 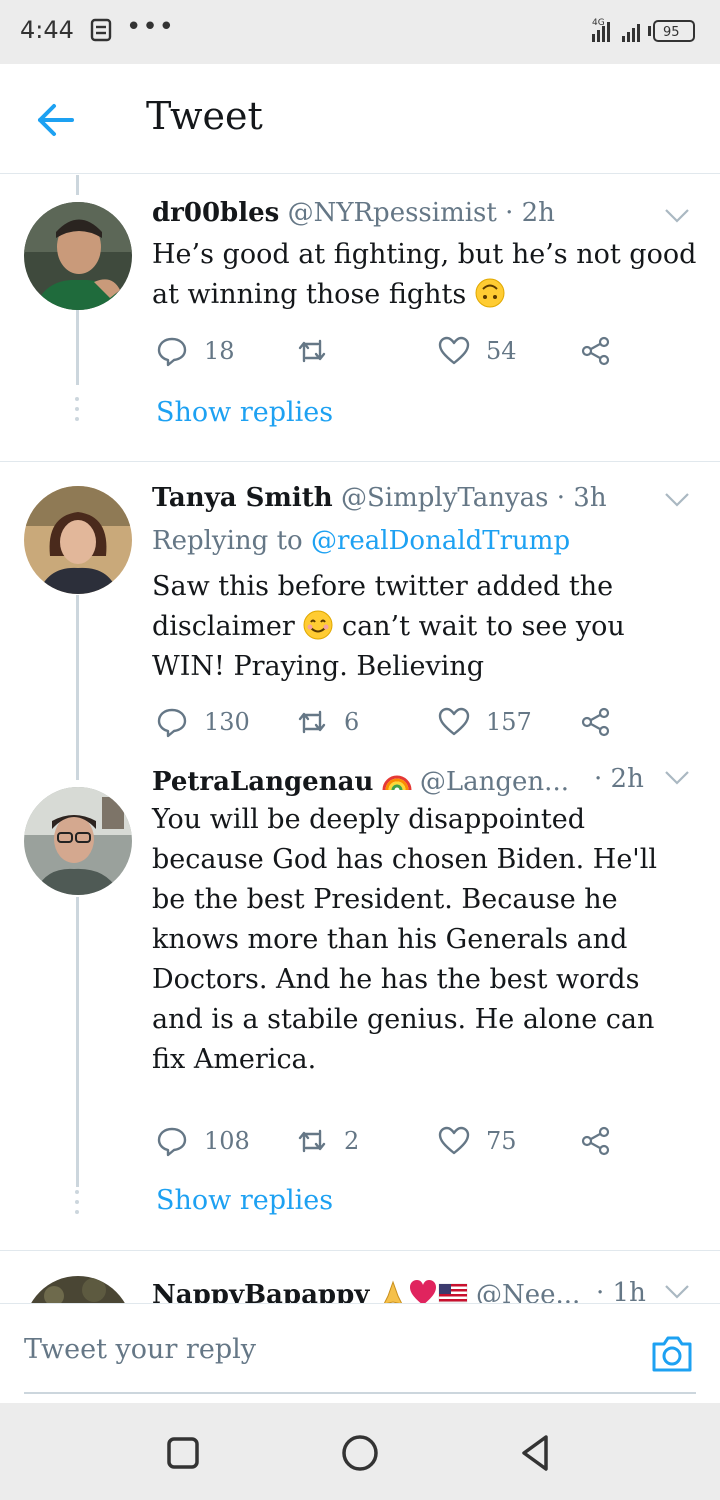 What do you see at coordinates (318, 625) in the screenshot?
I see `smiling-face-emoji-icon` at bounding box center [318, 625].